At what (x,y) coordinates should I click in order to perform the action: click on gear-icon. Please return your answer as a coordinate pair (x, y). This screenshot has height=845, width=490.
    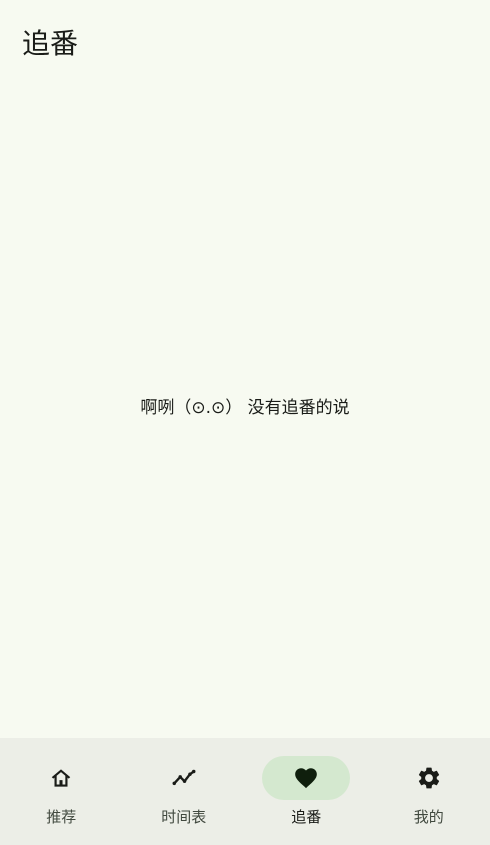
    Looking at the image, I should click on (428, 778).